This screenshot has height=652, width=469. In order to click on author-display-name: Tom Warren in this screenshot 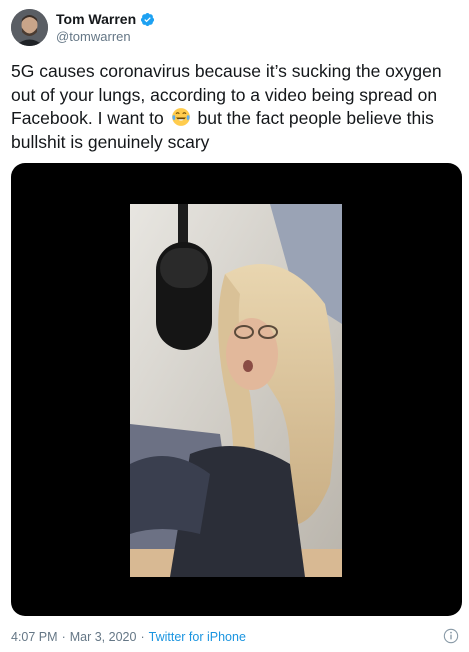, I will do `click(96, 19)`.